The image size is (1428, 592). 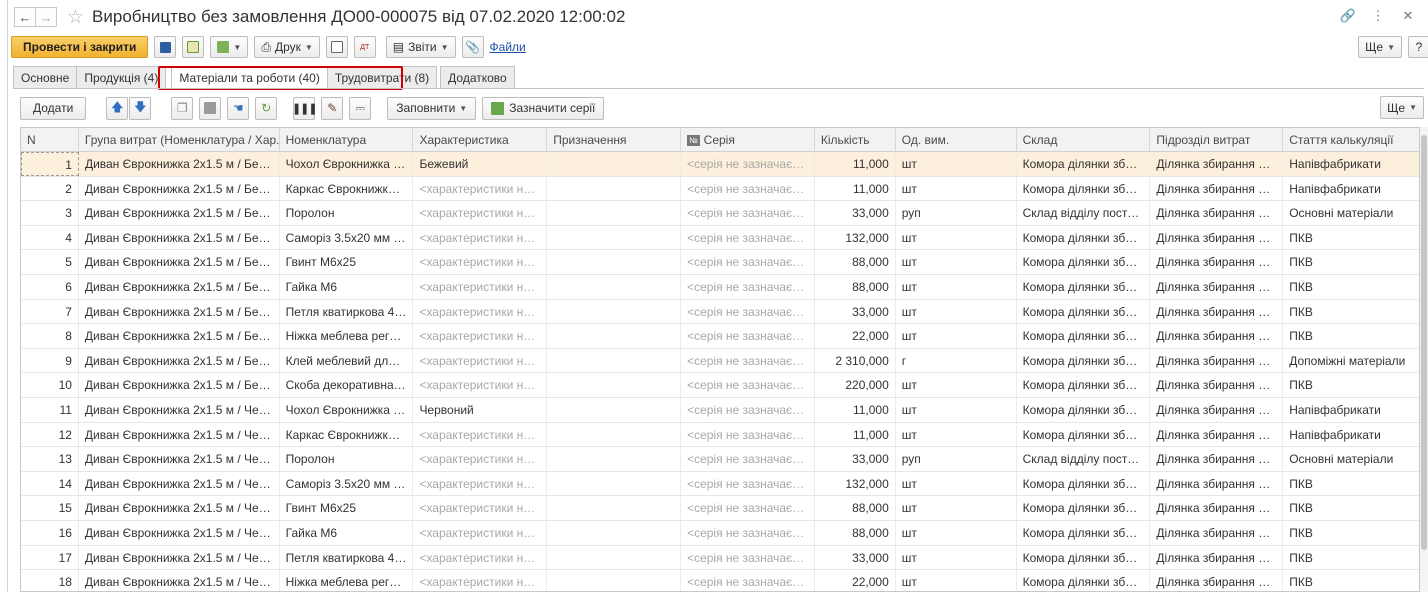 What do you see at coordinates (956, 459) in the screenshot?
I see `cell-unit: руп` at bounding box center [956, 459].